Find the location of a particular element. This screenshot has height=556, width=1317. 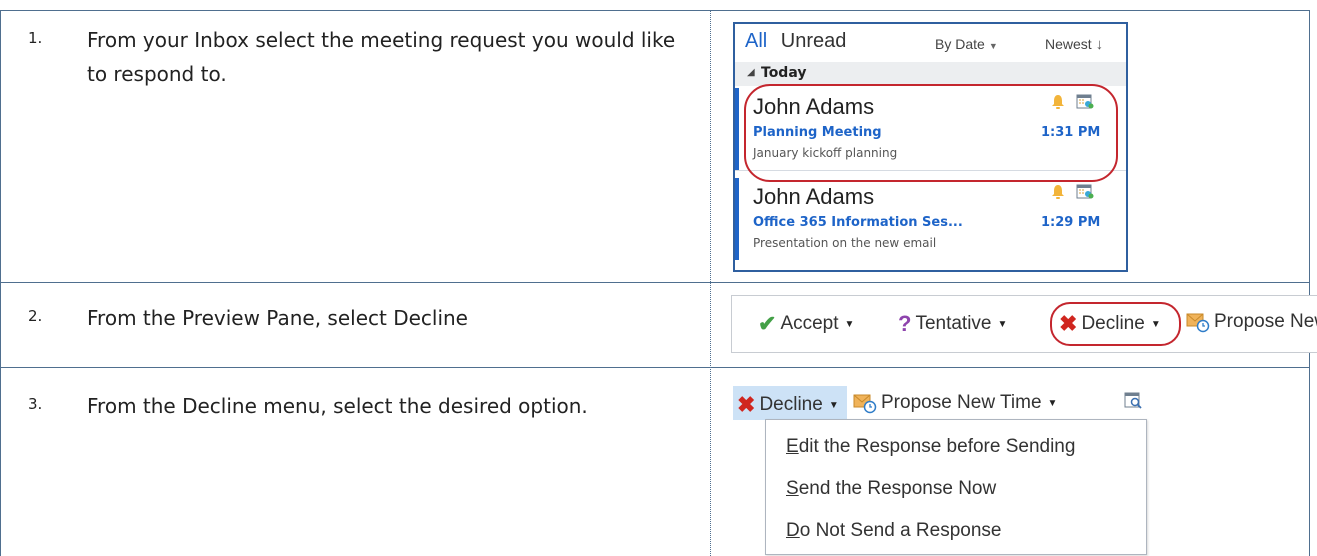

sort-order-toggle: Newest ↓ is located at coordinates (1074, 44).